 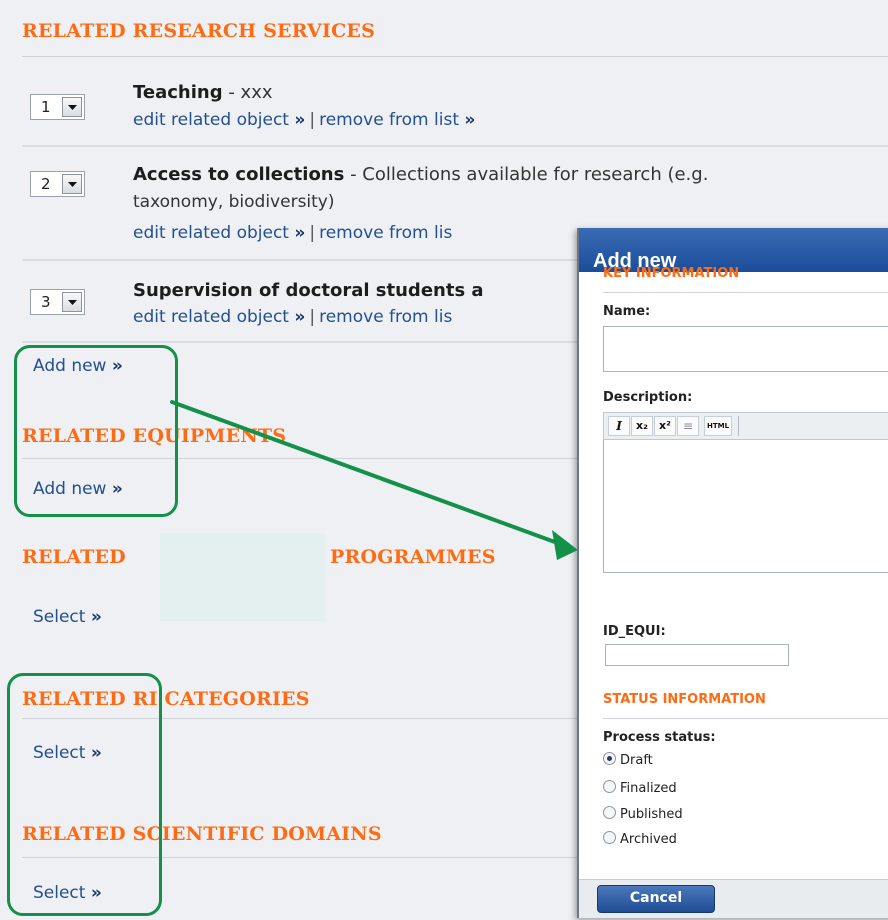 What do you see at coordinates (374, 480) in the screenshot?
I see `annotation-arrow` at bounding box center [374, 480].